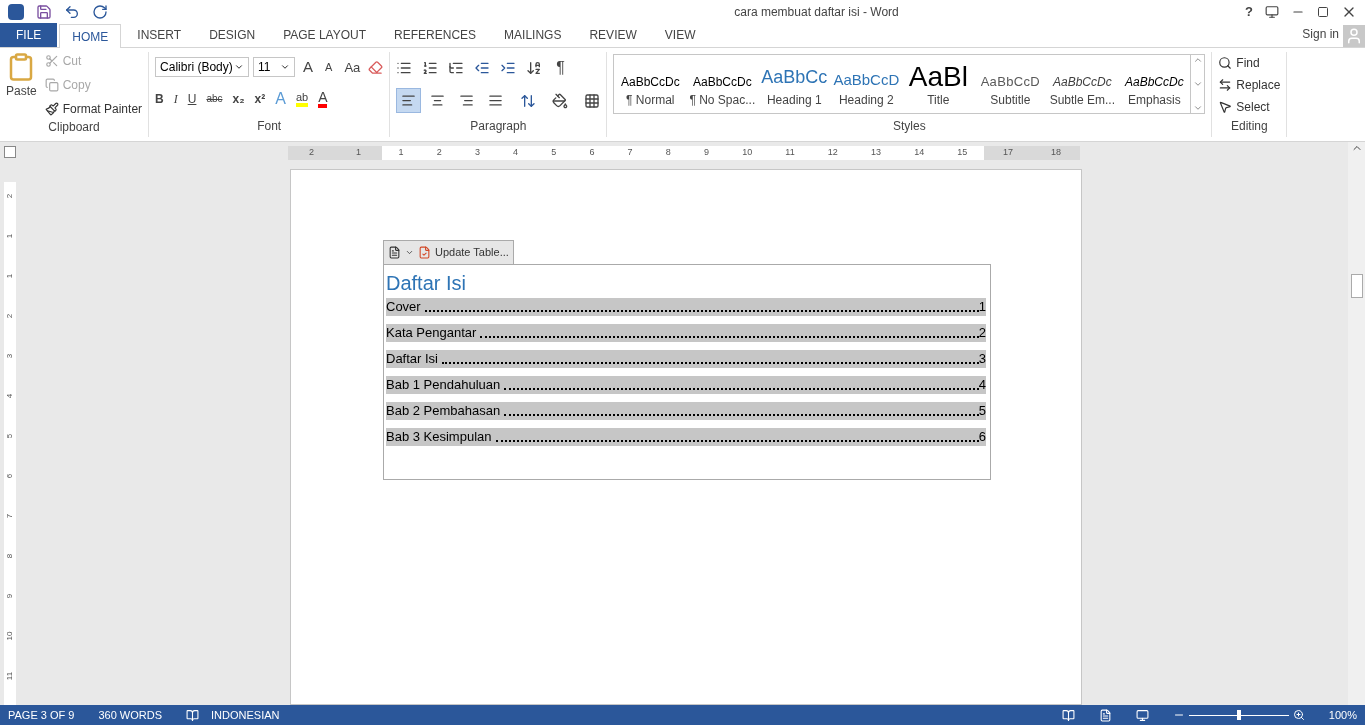 Image resolution: width=1365 pixels, height=725 pixels. I want to click on more-styles-icon, so click(1197, 108).